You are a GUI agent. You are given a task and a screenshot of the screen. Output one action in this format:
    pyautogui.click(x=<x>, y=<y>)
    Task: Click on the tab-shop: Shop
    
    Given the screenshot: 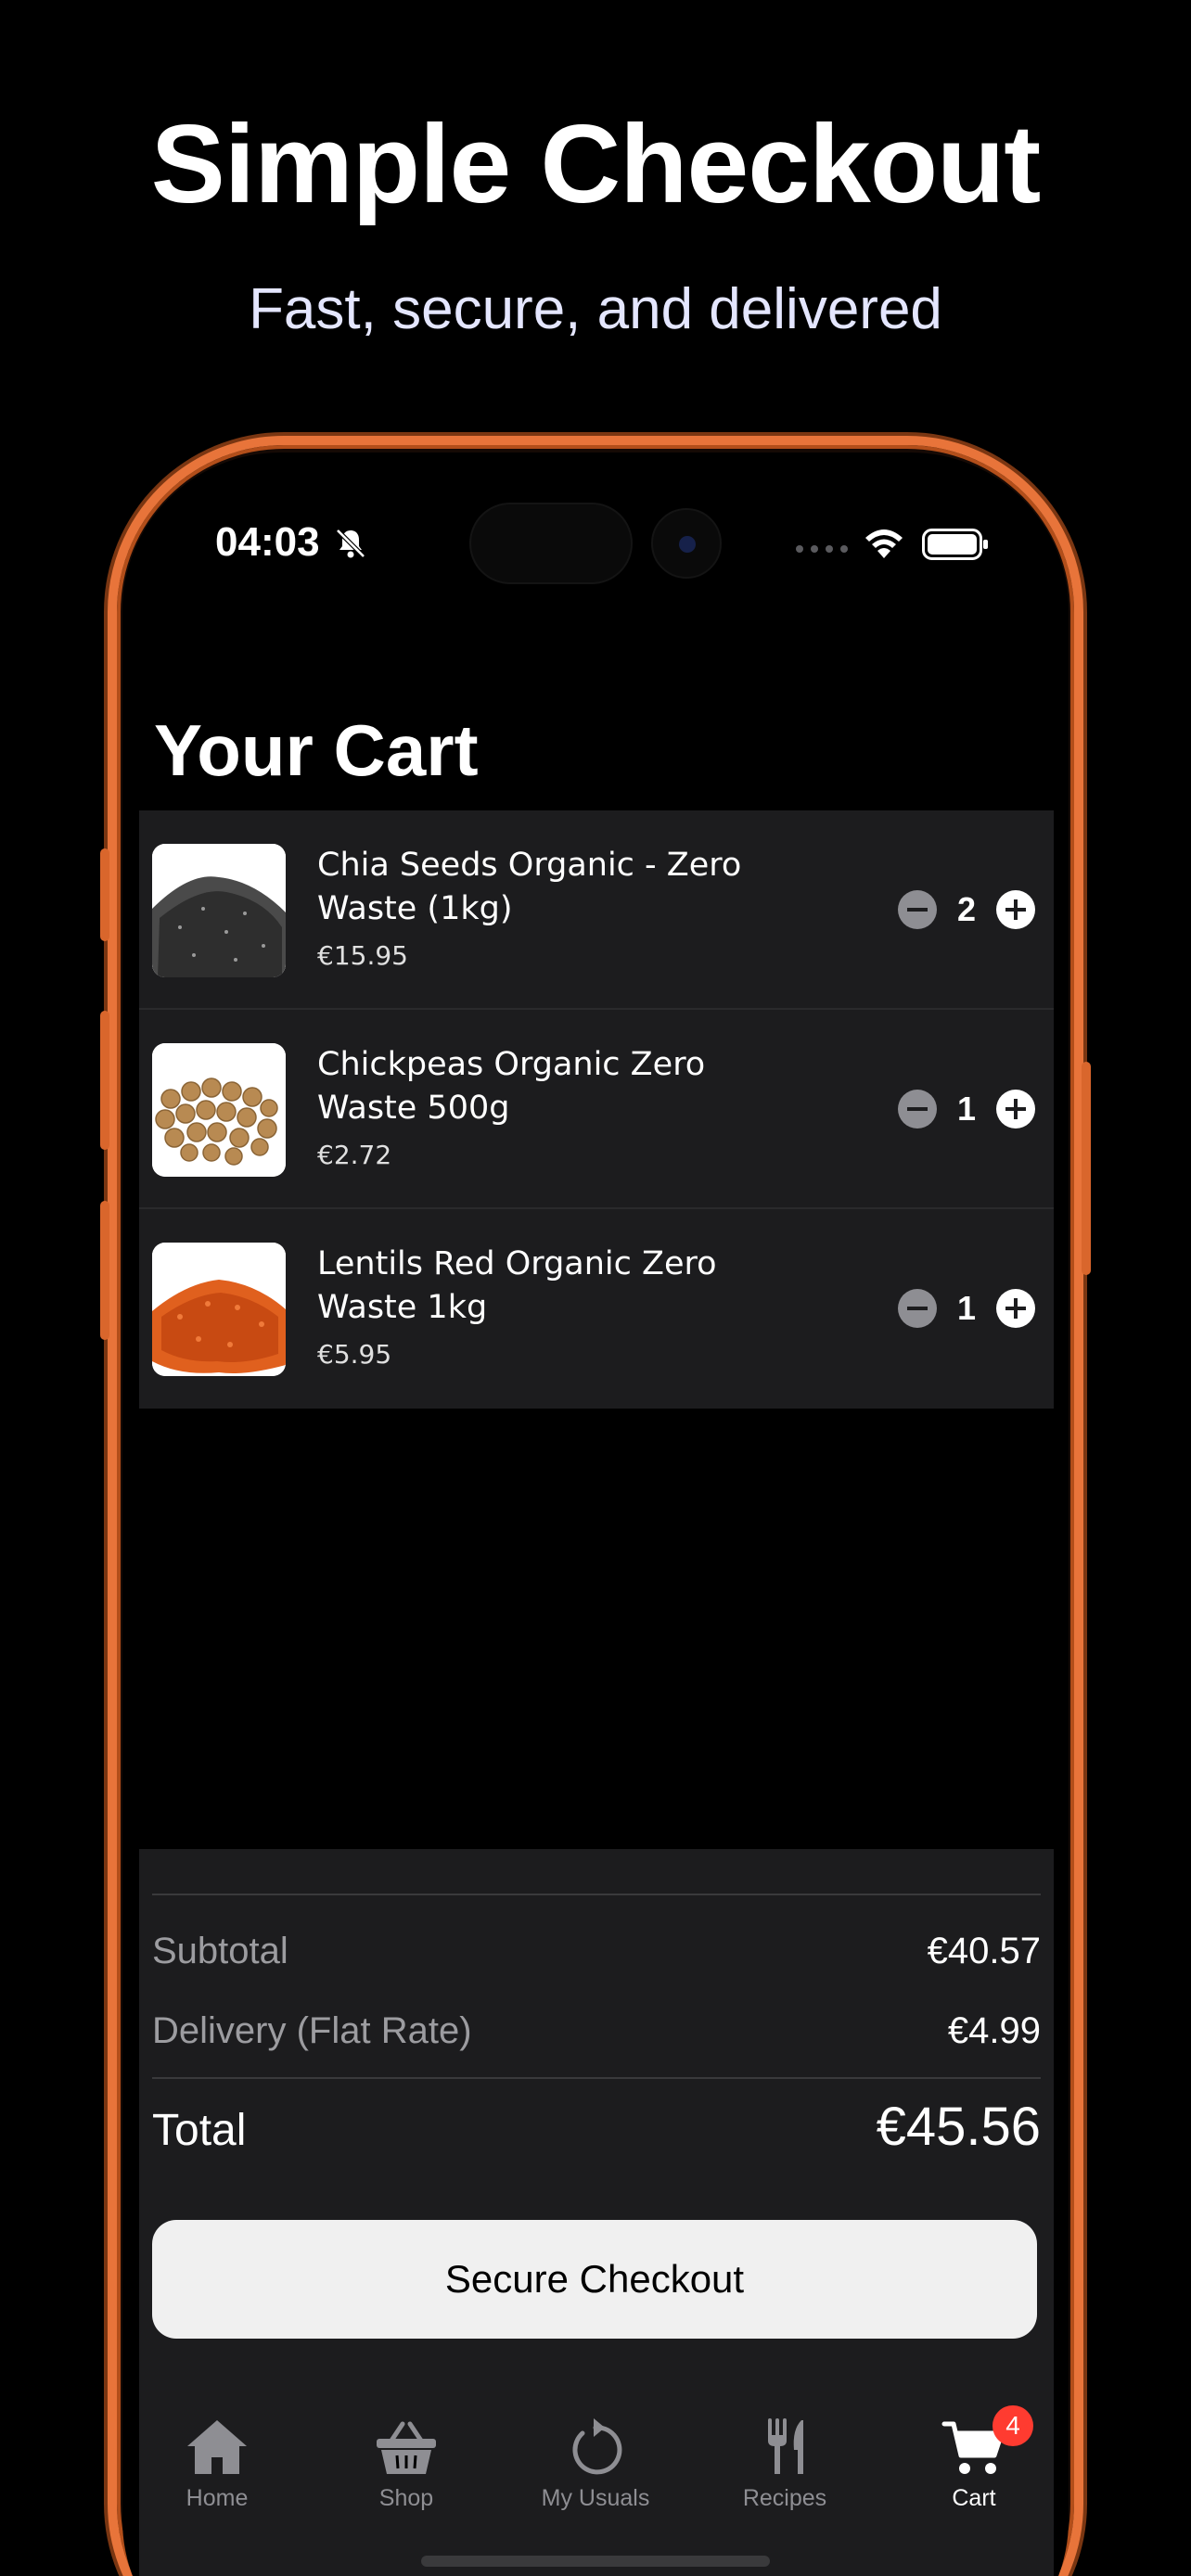 What is the action you would take?
    pyautogui.click(x=406, y=2474)
    